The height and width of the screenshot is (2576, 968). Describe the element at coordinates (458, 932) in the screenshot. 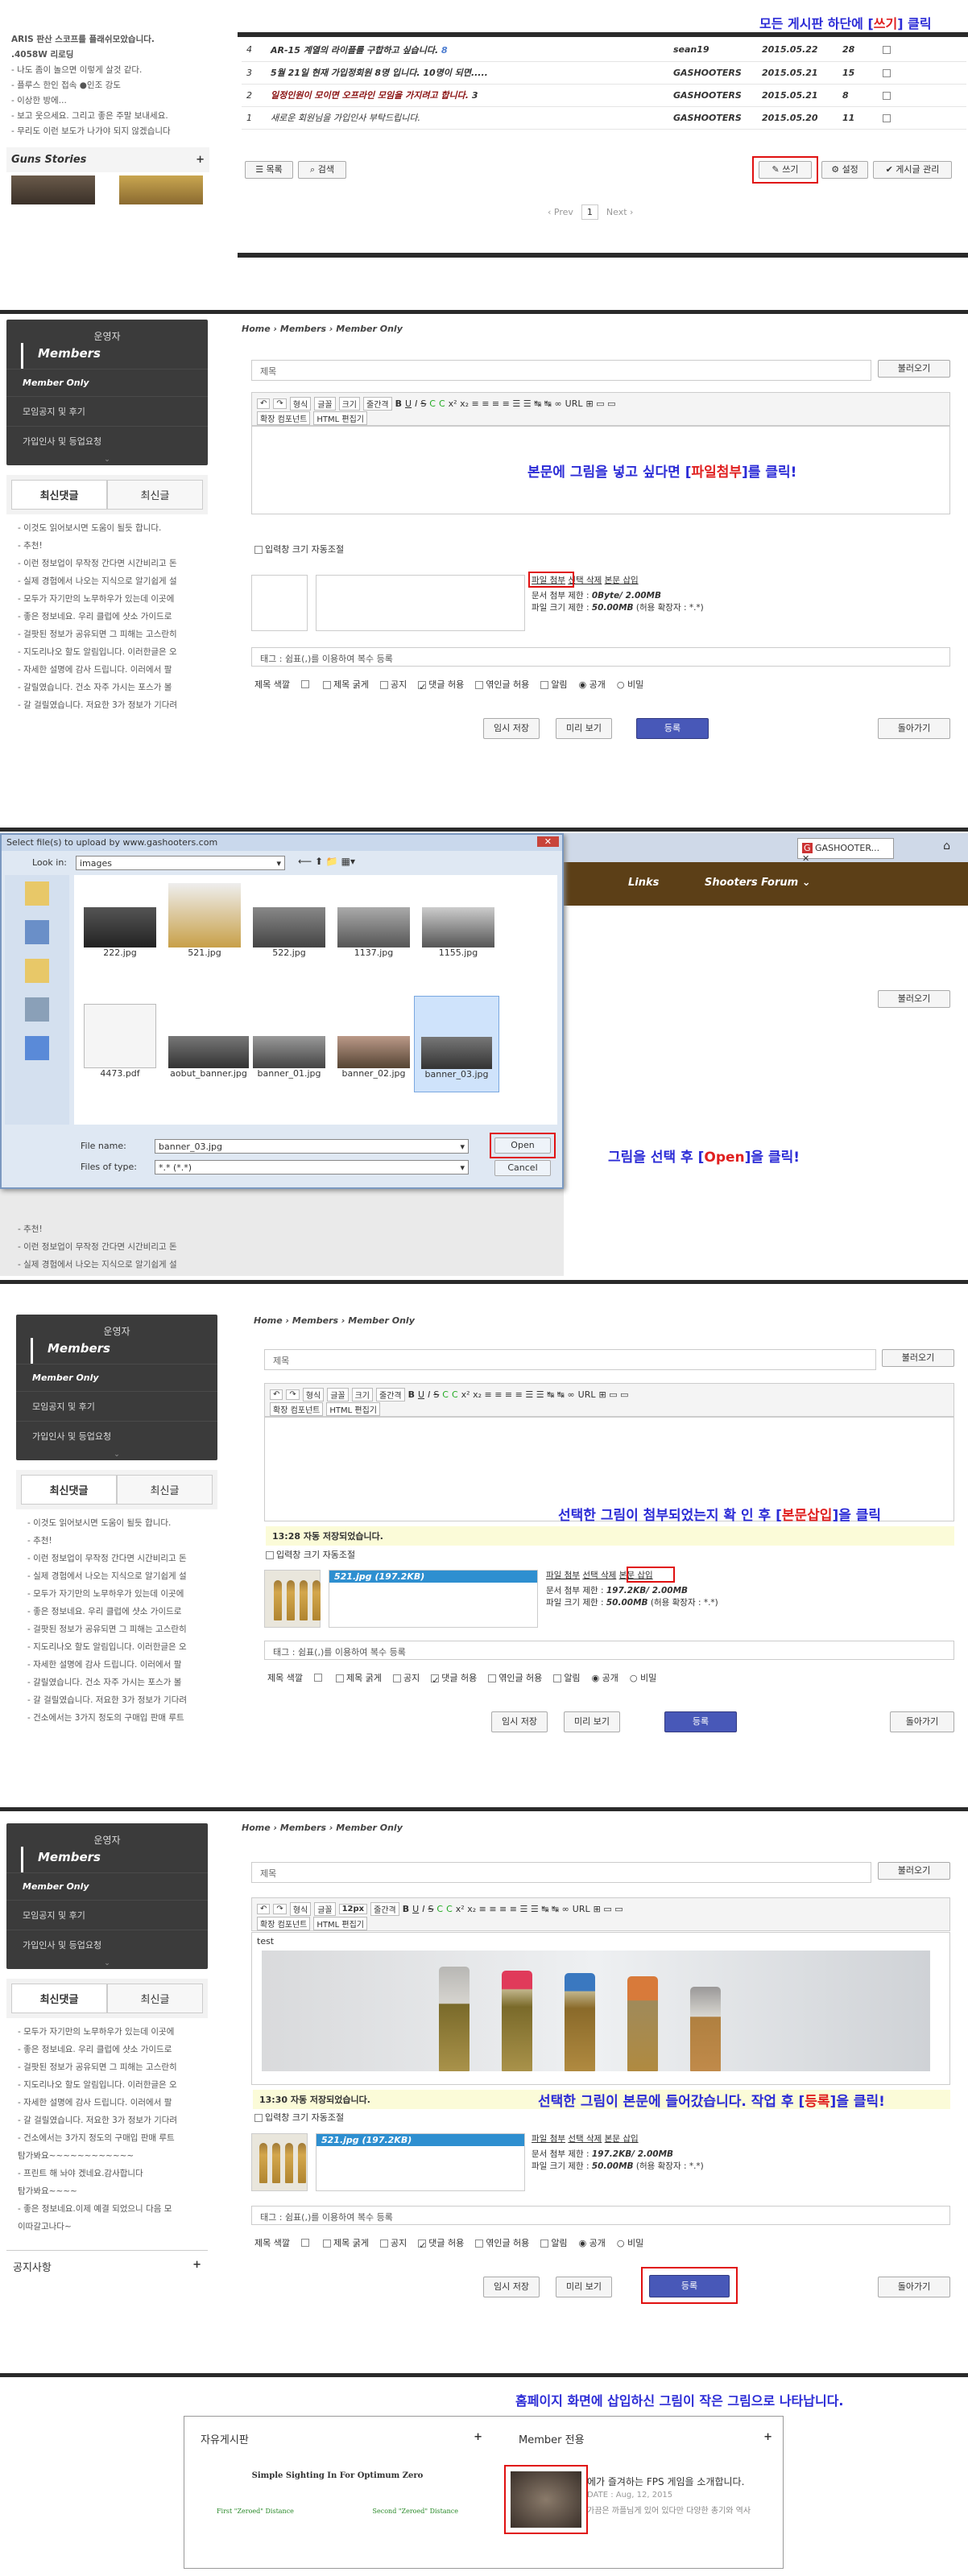

I see `file-item: 1155.jpg` at that location.